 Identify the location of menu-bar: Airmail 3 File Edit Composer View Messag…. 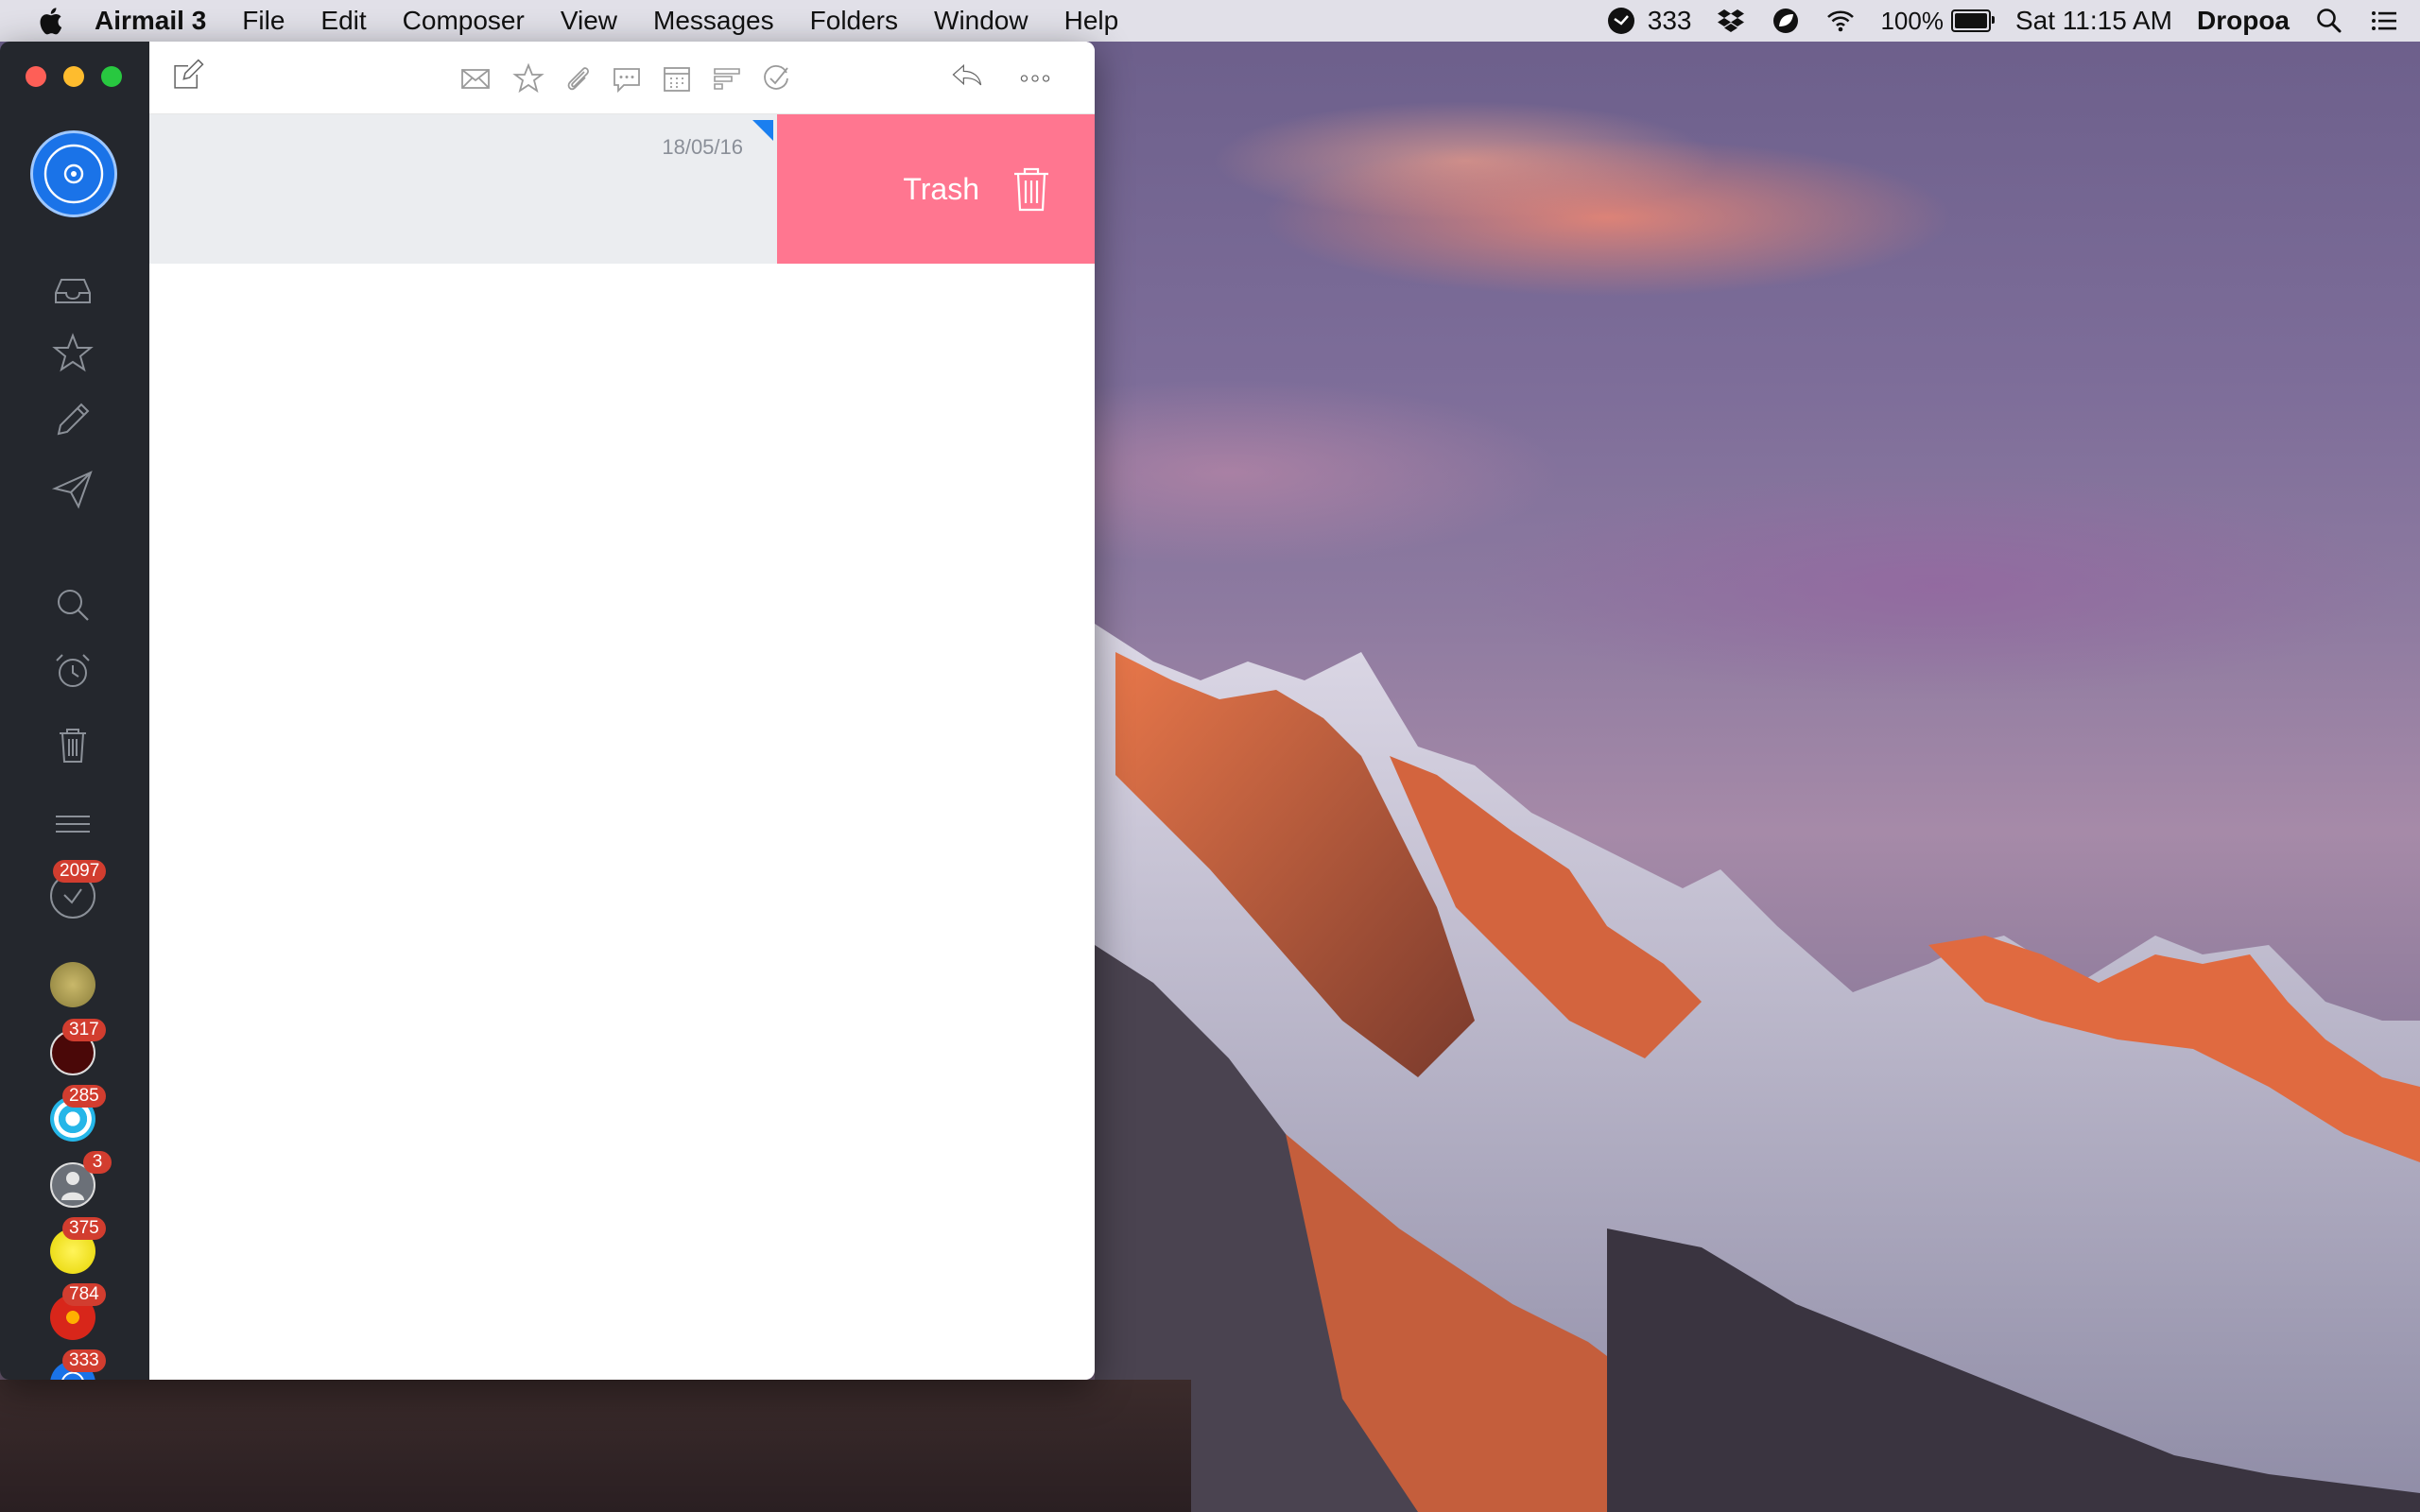
(1210, 21).